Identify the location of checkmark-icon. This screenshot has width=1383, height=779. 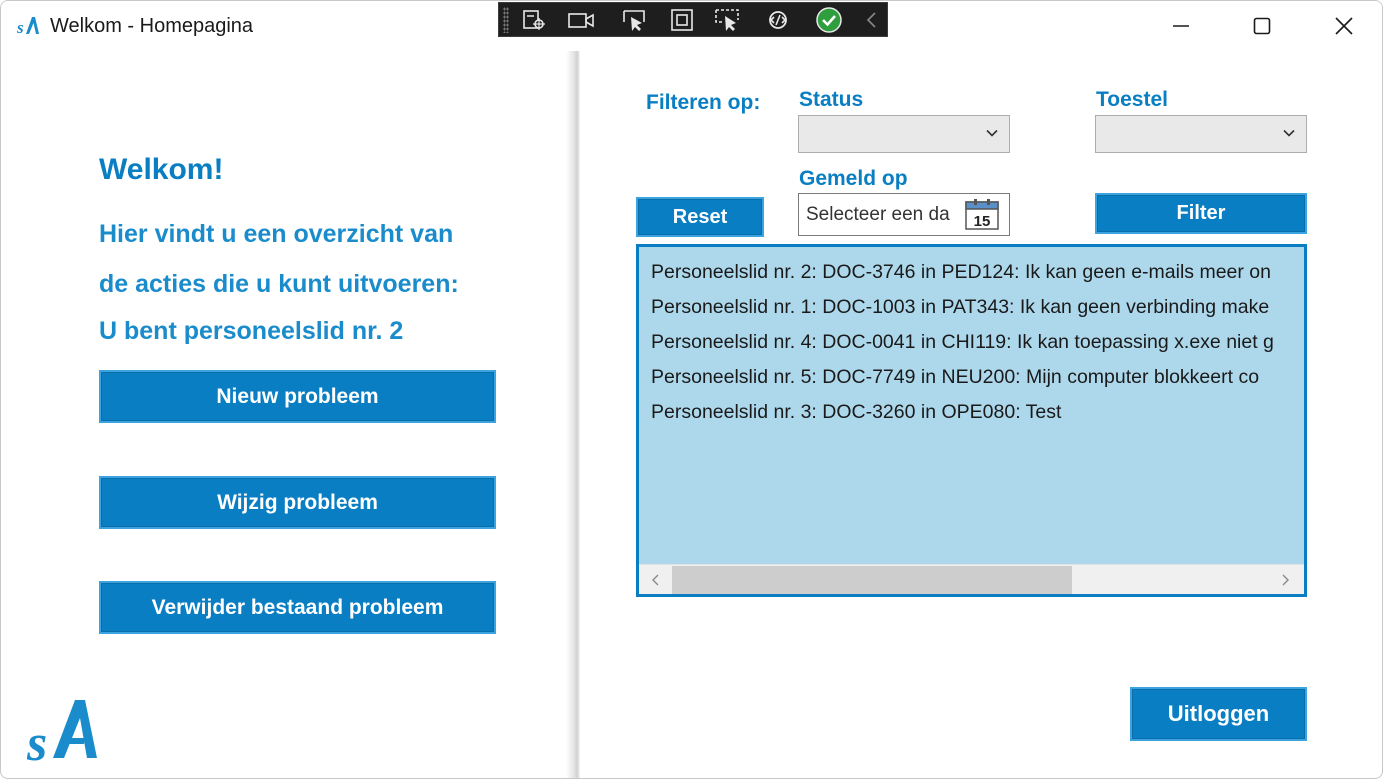
(829, 20).